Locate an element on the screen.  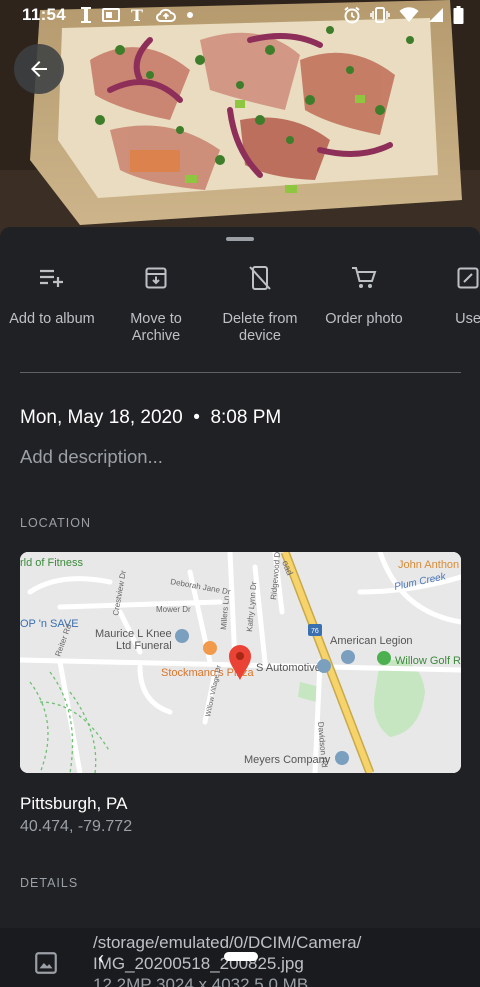
map-label-automotive: S Automotive is located at coordinates (288, 668).